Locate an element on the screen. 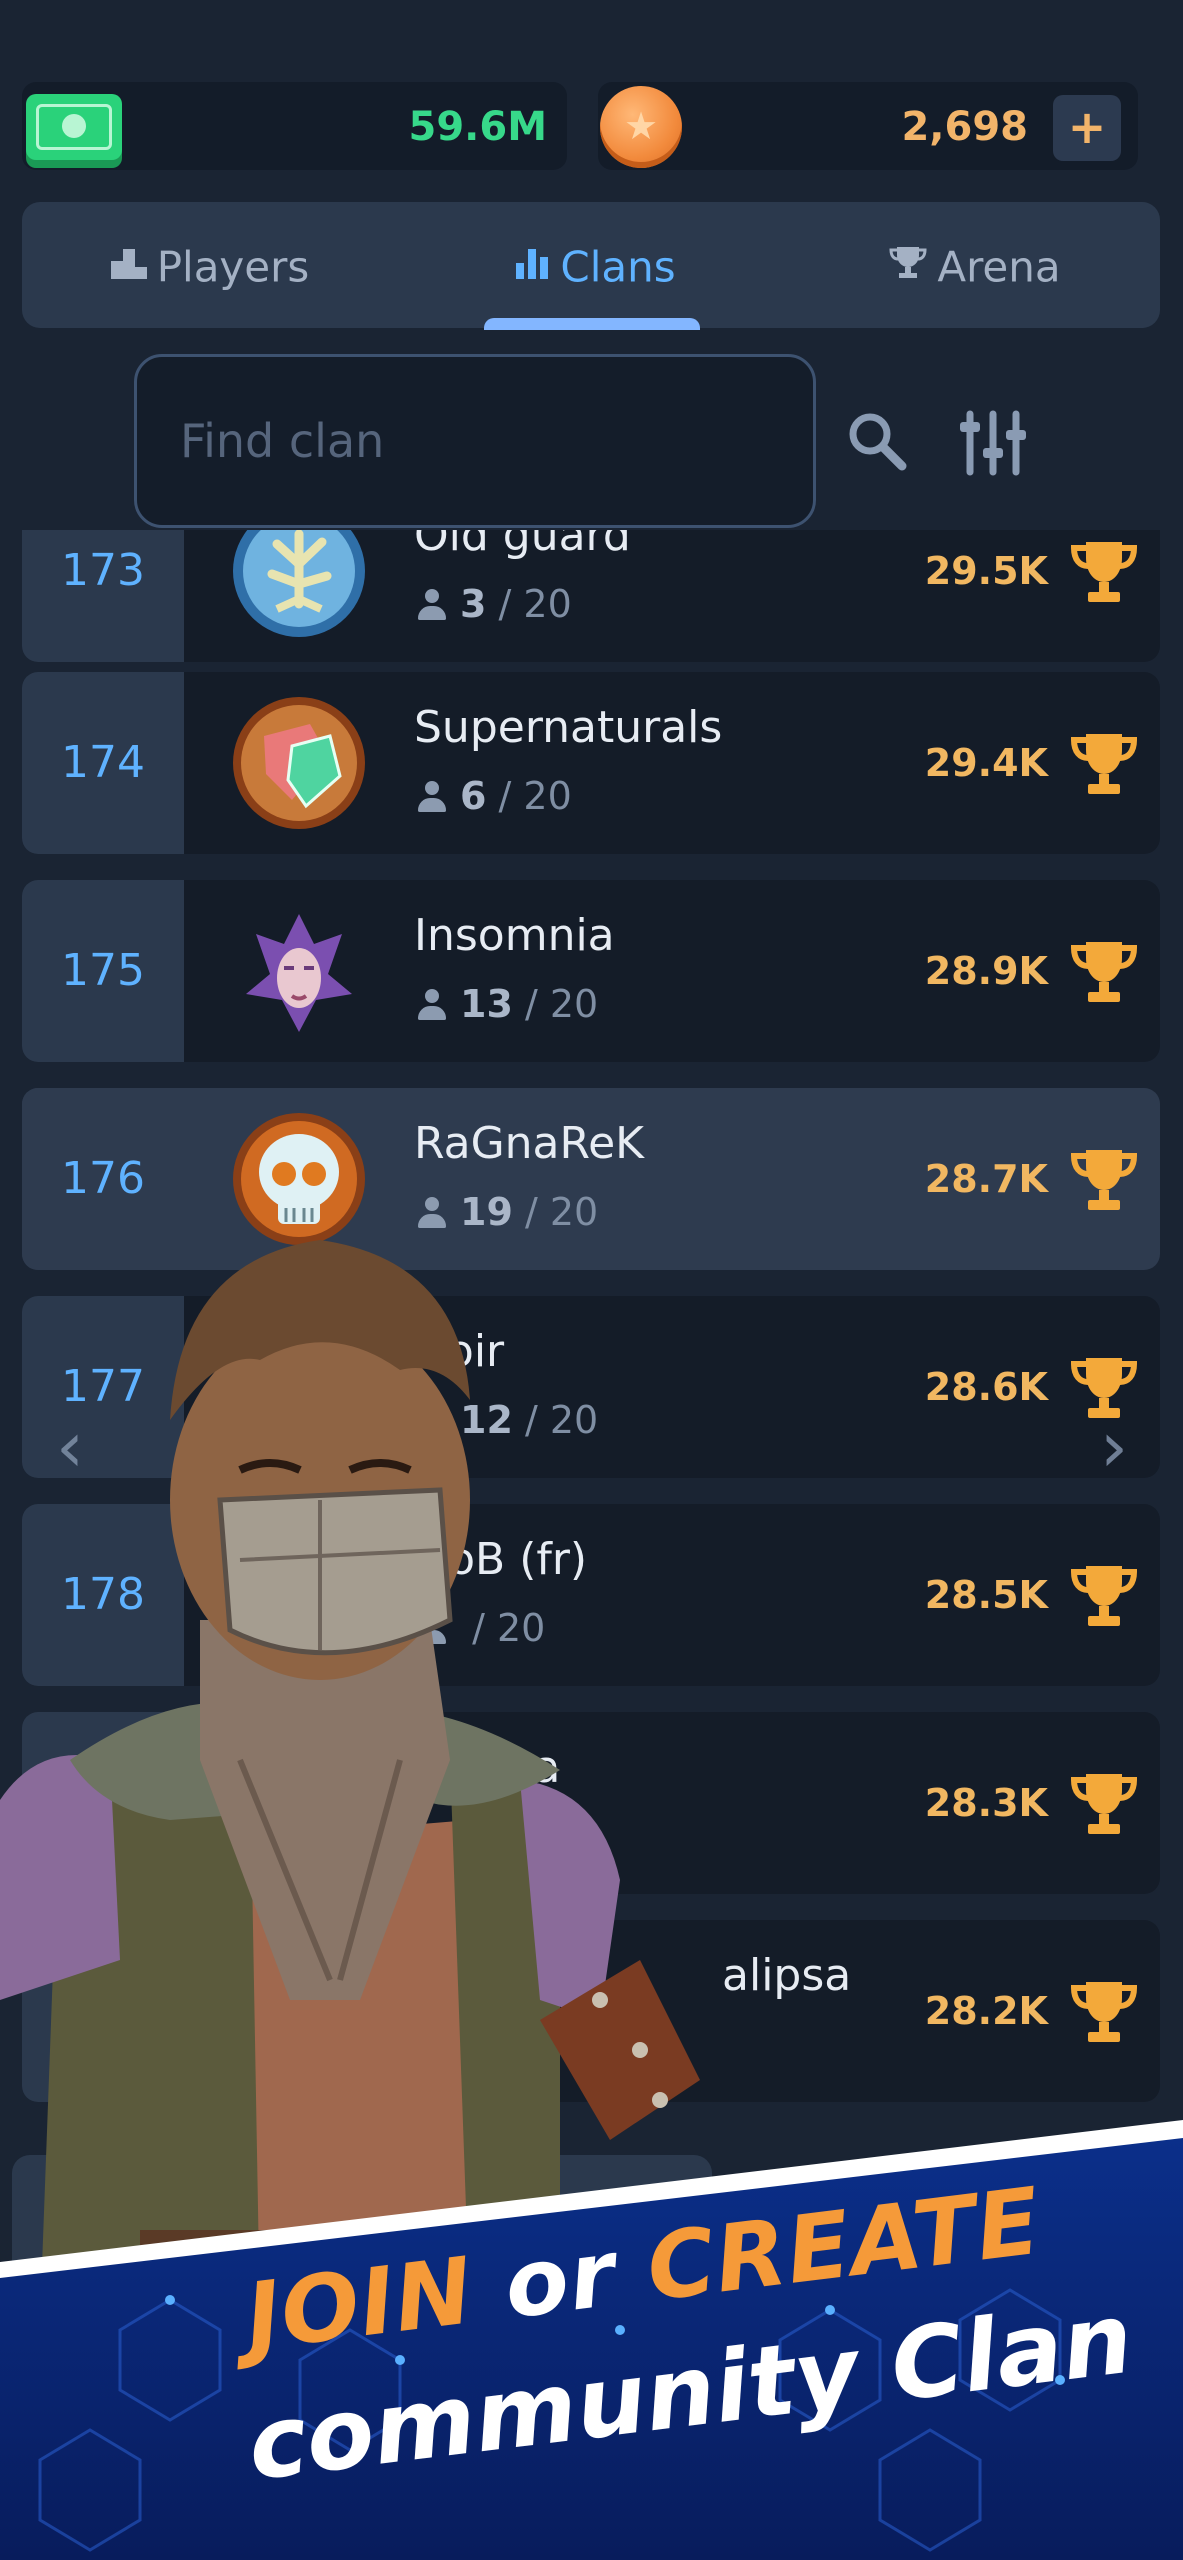  clan-trophies: 28.7K is located at coordinates (986, 1179).